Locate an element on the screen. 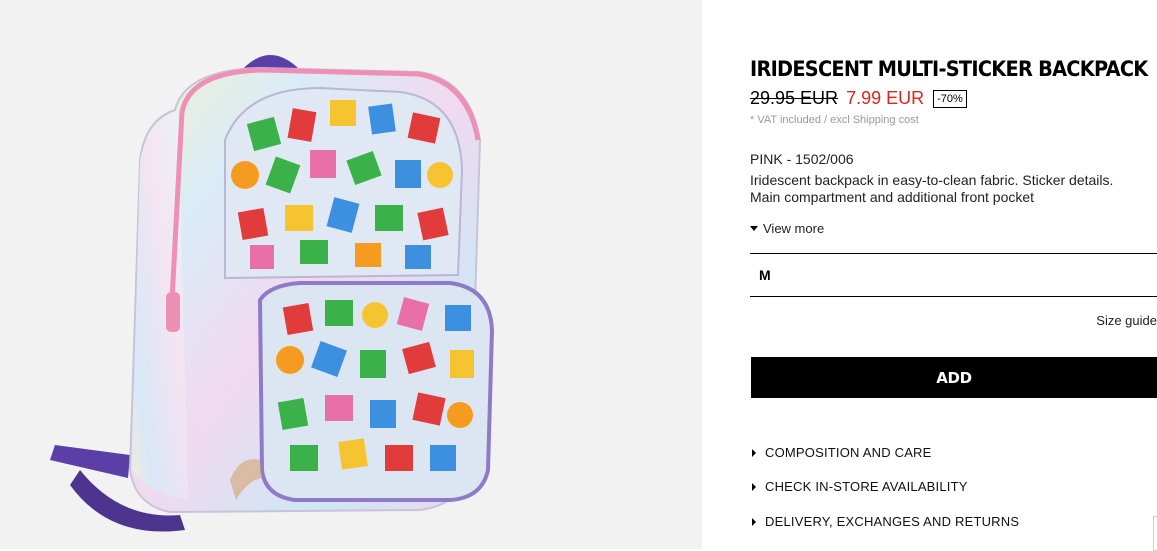 The width and height of the screenshot is (1157, 551). selected-size: M is located at coordinates (765, 275).